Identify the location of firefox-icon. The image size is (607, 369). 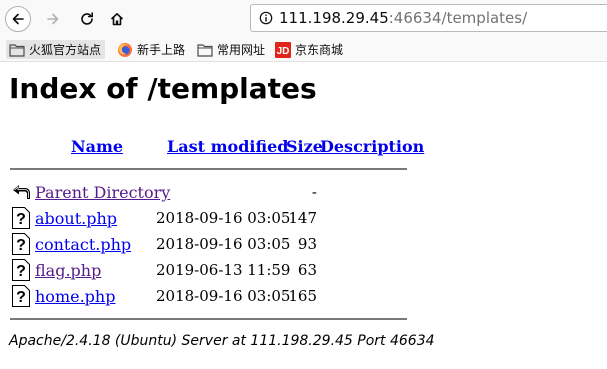
(125, 49).